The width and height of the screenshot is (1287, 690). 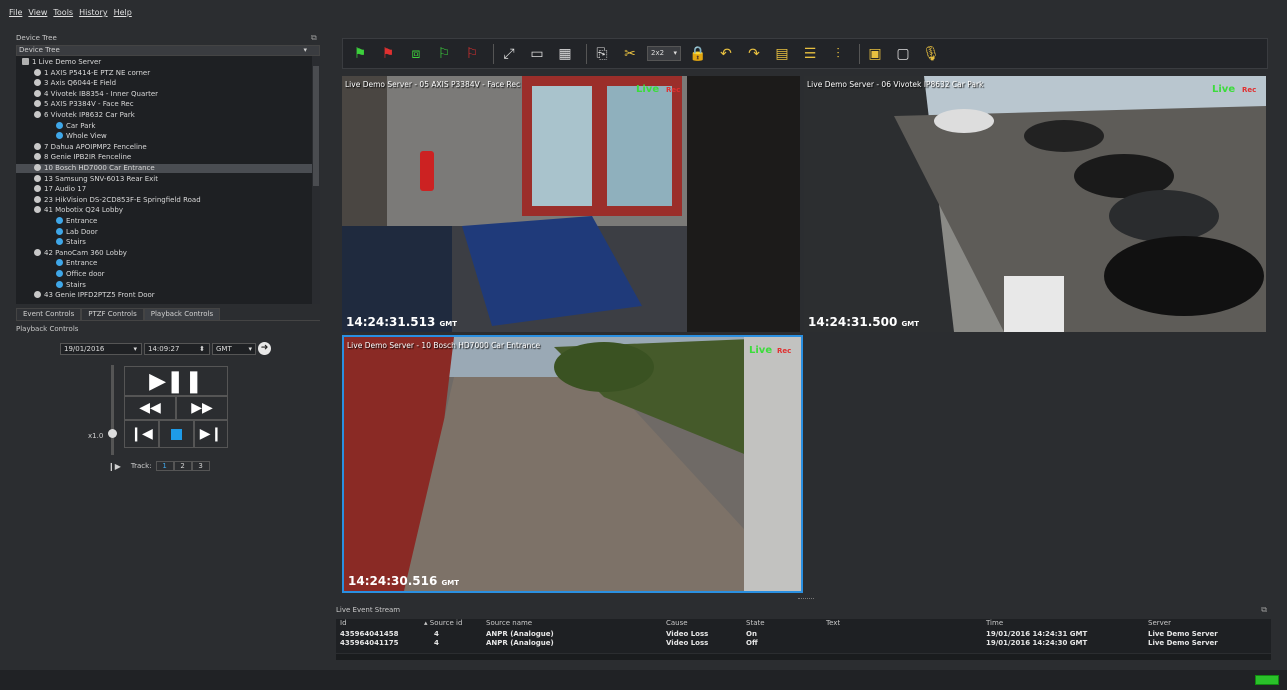 What do you see at coordinates (176, 434) in the screenshot?
I see `stop-button` at bounding box center [176, 434].